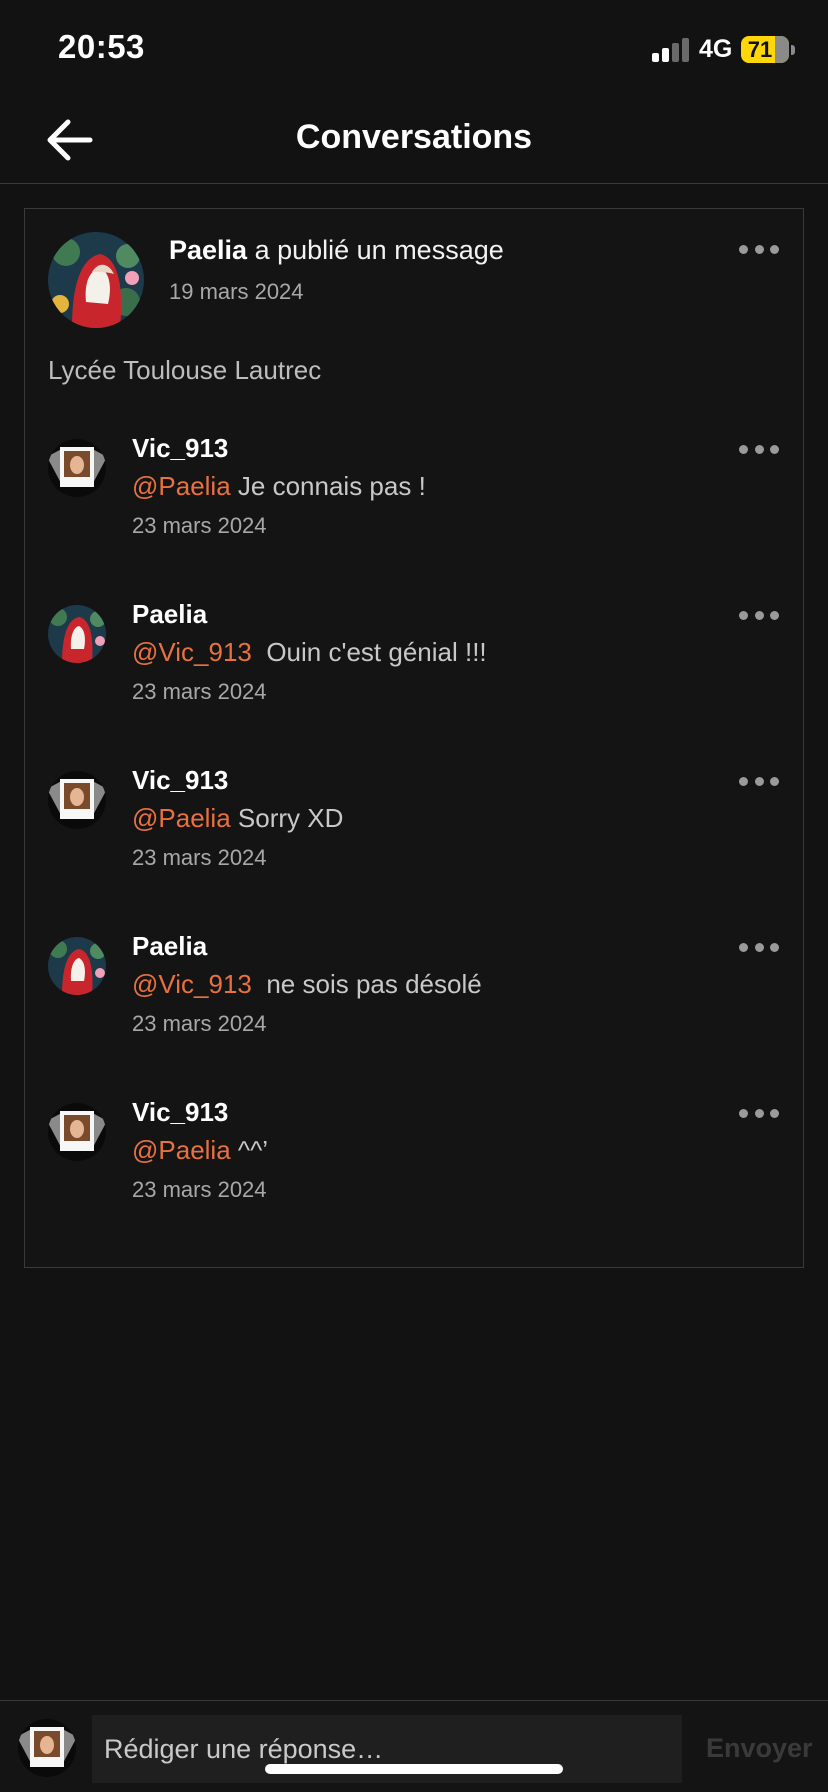 The width and height of the screenshot is (828, 1792). What do you see at coordinates (366, 984) in the screenshot?
I see `reply-text: ne sois pas désolé` at bounding box center [366, 984].